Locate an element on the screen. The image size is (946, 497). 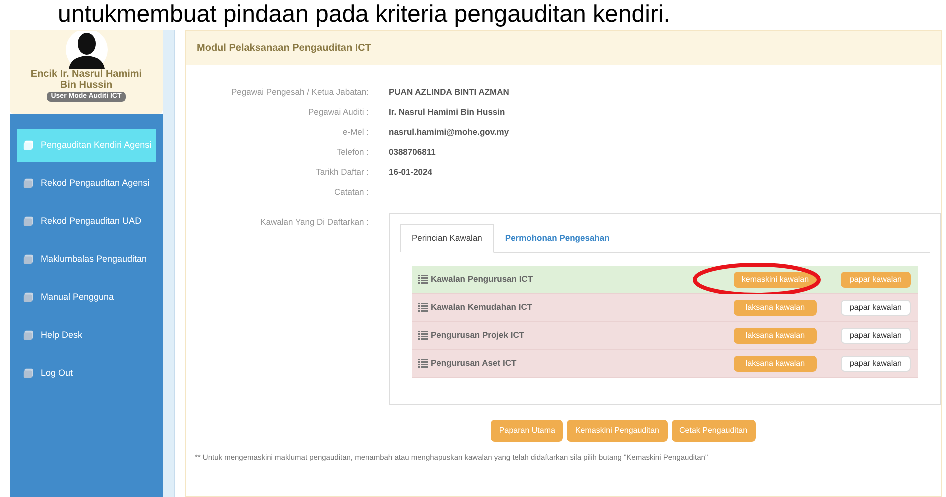
field-value: PUAN AZLINDA BINTI AZMAN is located at coordinates (449, 92).